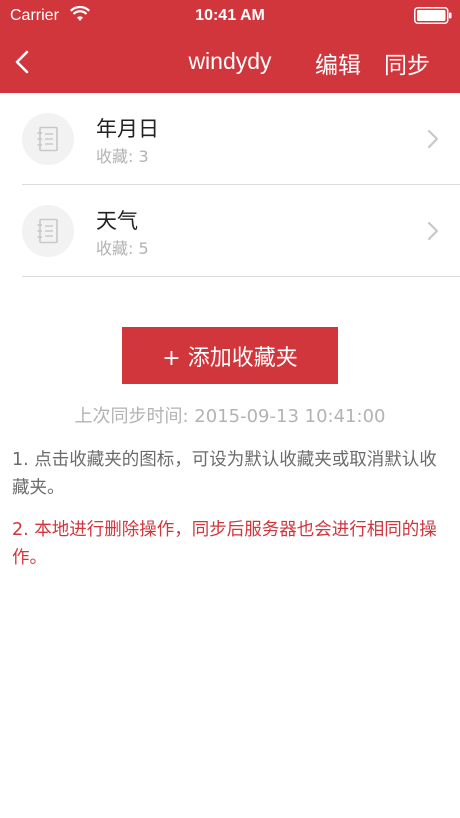 This screenshot has height=818, width=460. Describe the element at coordinates (230, 416) in the screenshot. I see `last-sync-time: 上次同步时间: 2015-09-13 10:41:00` at that location.